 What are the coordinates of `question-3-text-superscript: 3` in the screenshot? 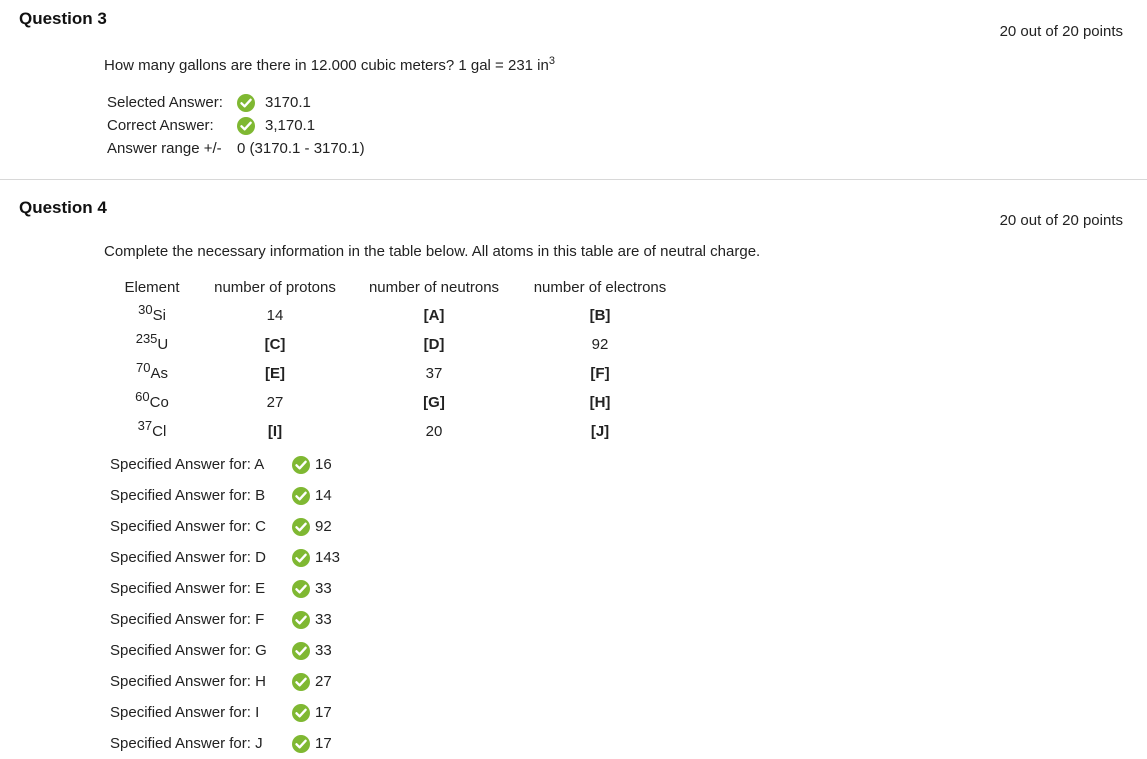 It's located at (551, 61).